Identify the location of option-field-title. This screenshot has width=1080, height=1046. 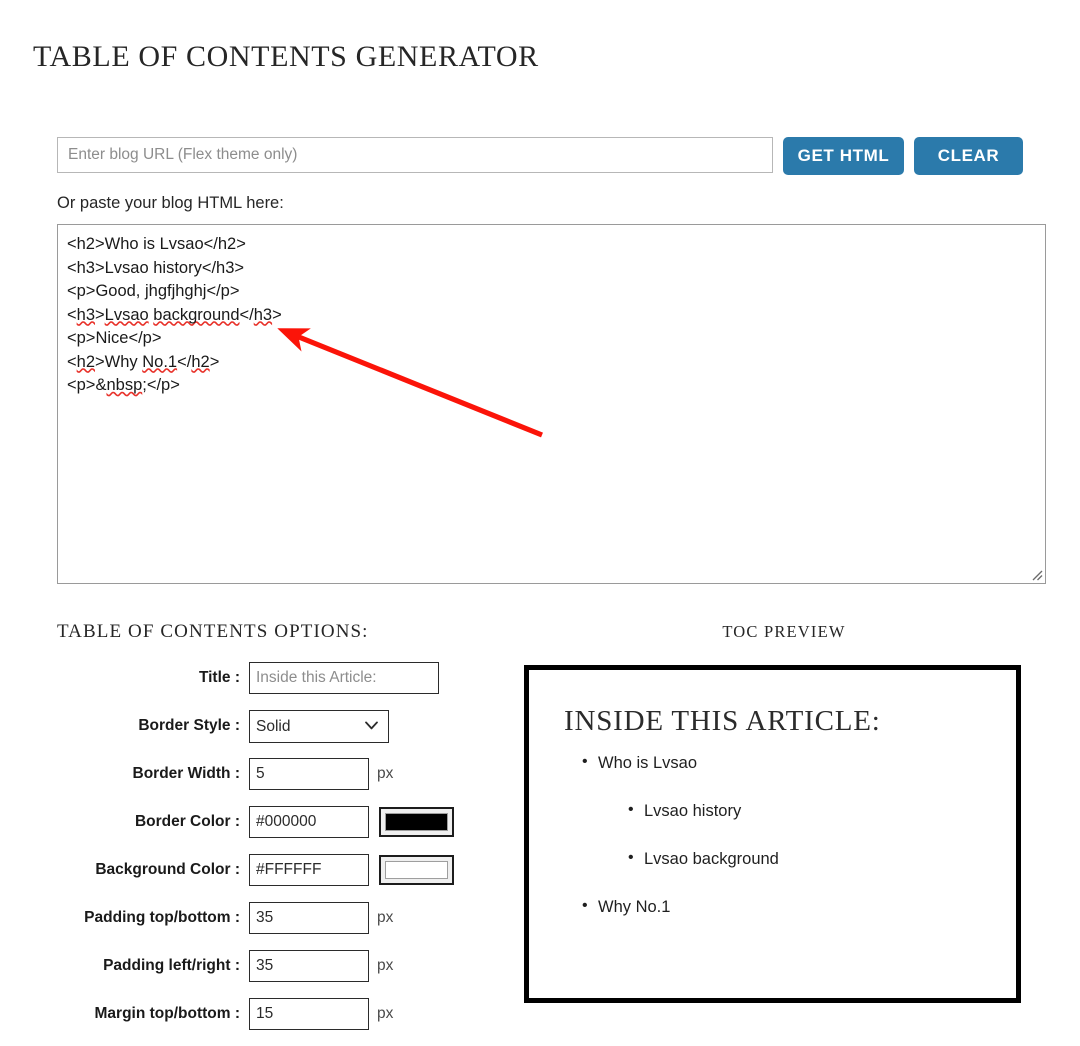
(344, 678).